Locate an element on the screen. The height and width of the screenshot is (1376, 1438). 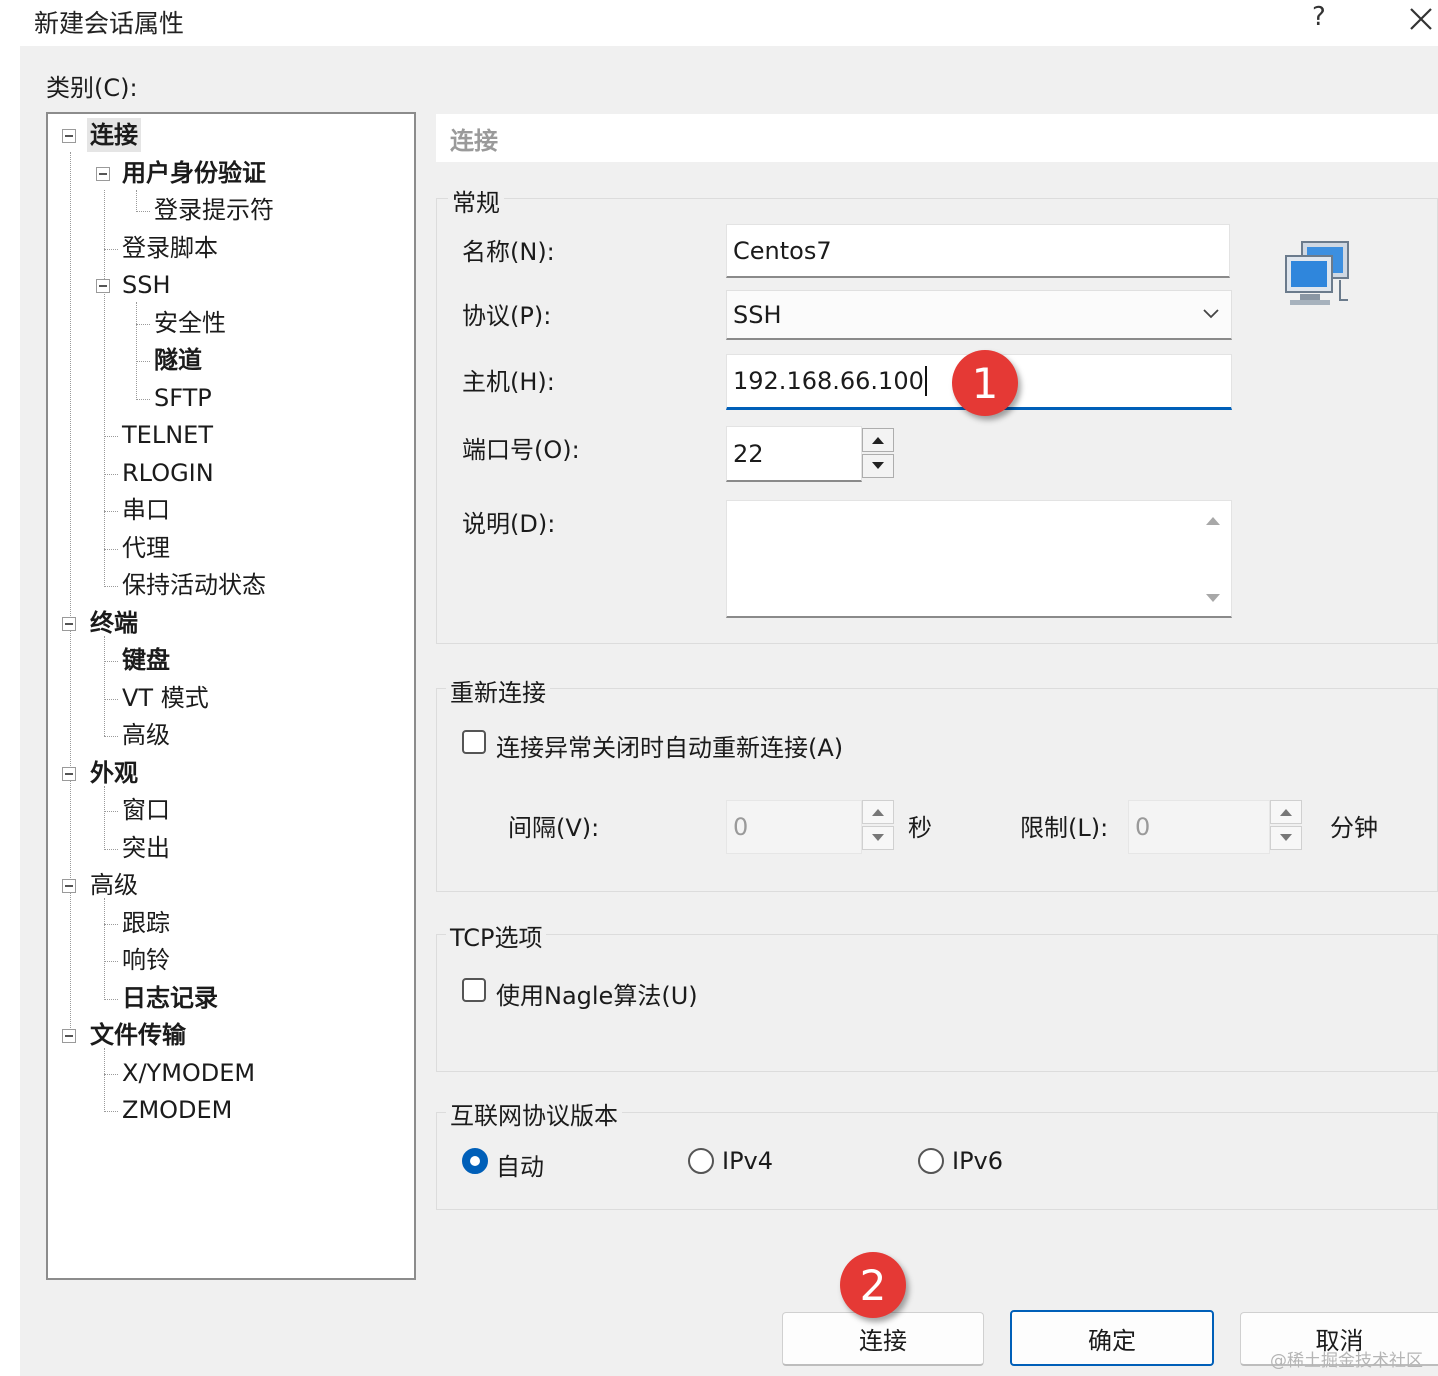
interval-unit: 秒 is located at coordinates (920, 828).